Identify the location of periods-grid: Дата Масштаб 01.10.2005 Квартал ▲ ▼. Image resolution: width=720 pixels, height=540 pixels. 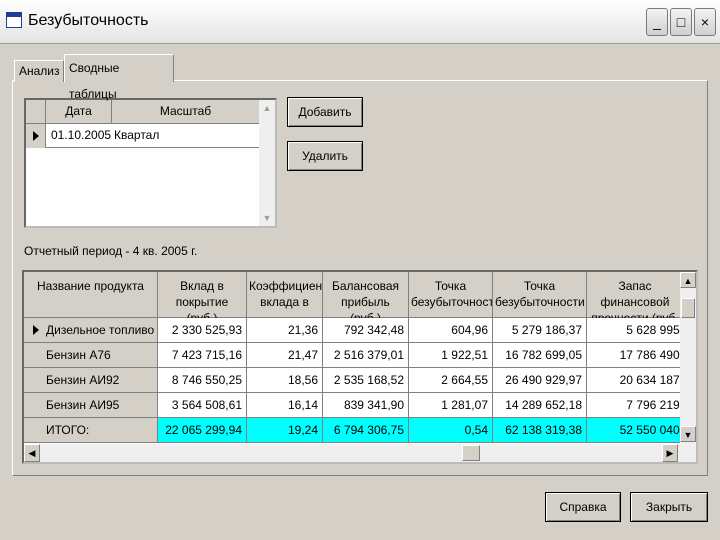
(150, 163).